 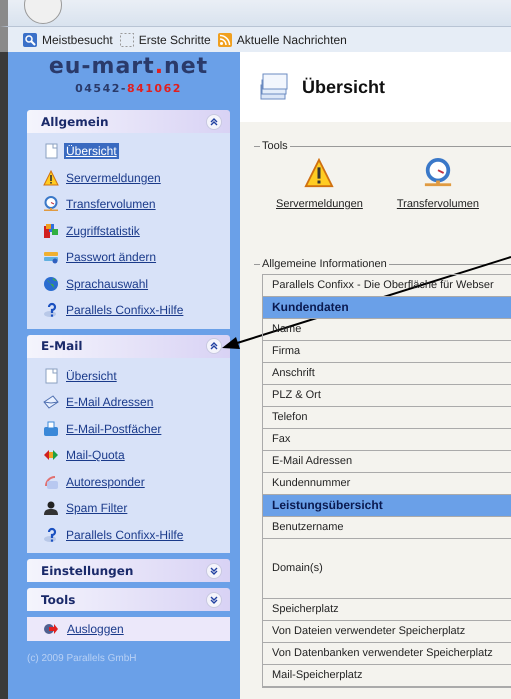 I want to click on sidebar-link: Spam Filter, so click(x=97, y=508).